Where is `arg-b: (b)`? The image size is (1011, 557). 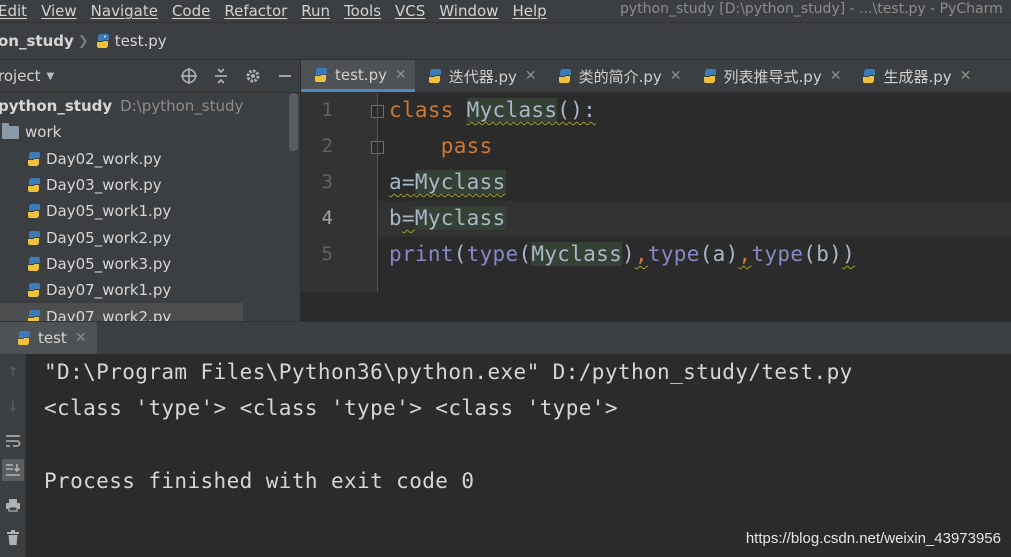
arg-b: (b) is located at coordinates (823, 254).